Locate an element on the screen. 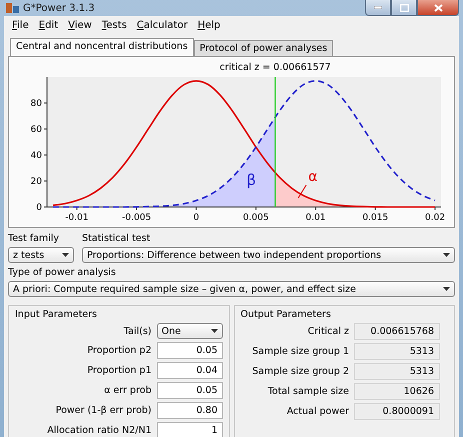 This screenshot has height=437, width=463. x-tick-label: -0.005 is located at coordinates (137, 218).